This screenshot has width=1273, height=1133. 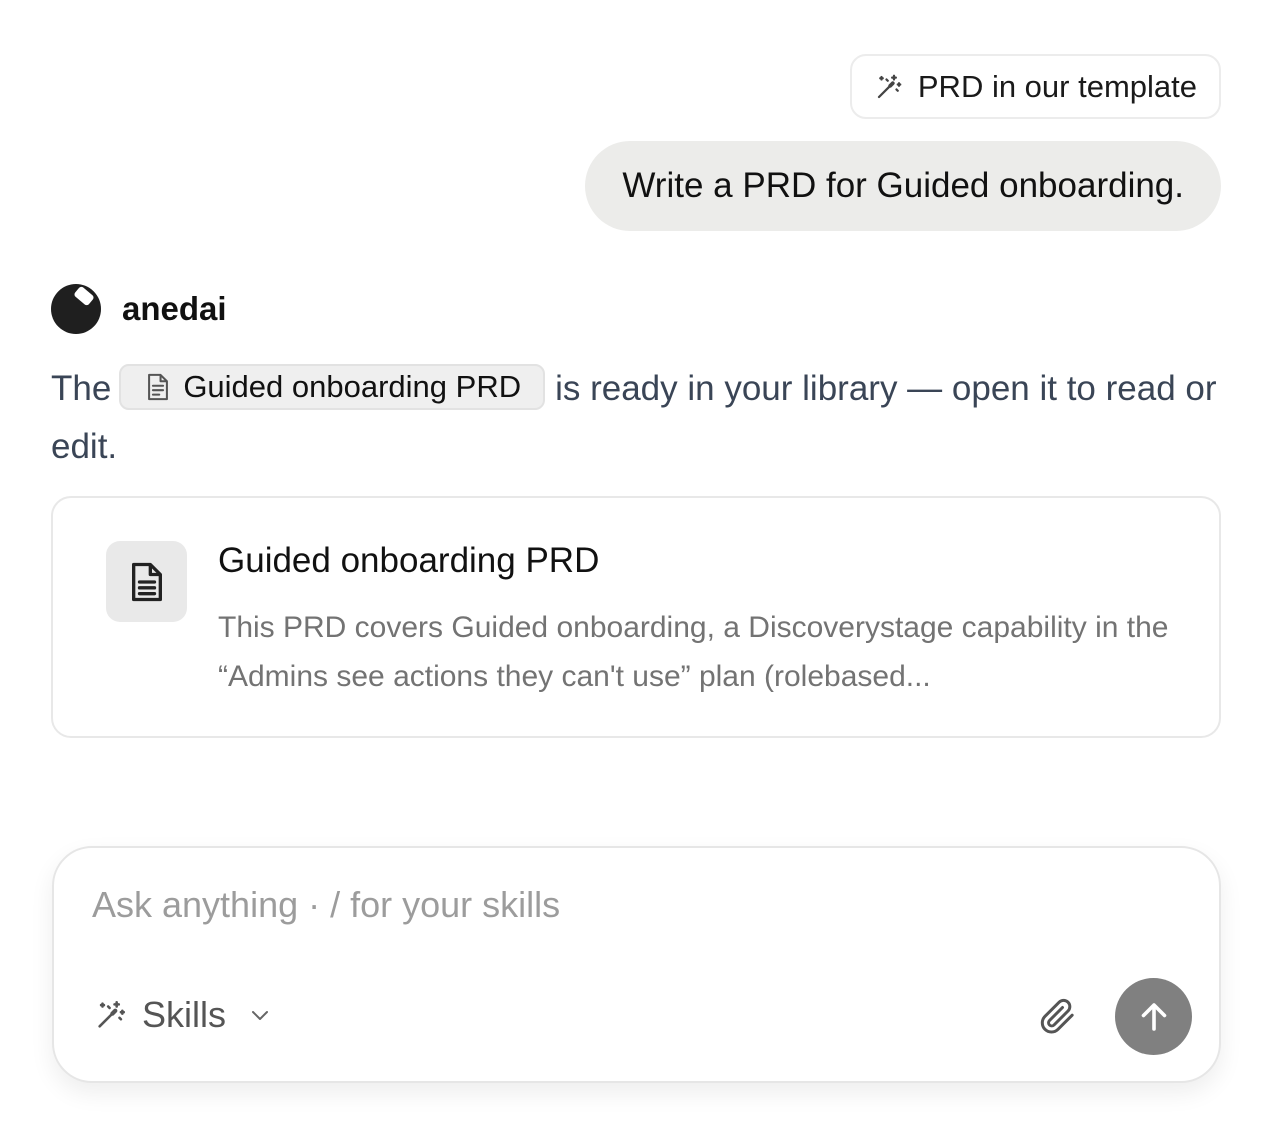 I want to click on message-input: Ask anything · / for your skills, so click(x=326, y=905).